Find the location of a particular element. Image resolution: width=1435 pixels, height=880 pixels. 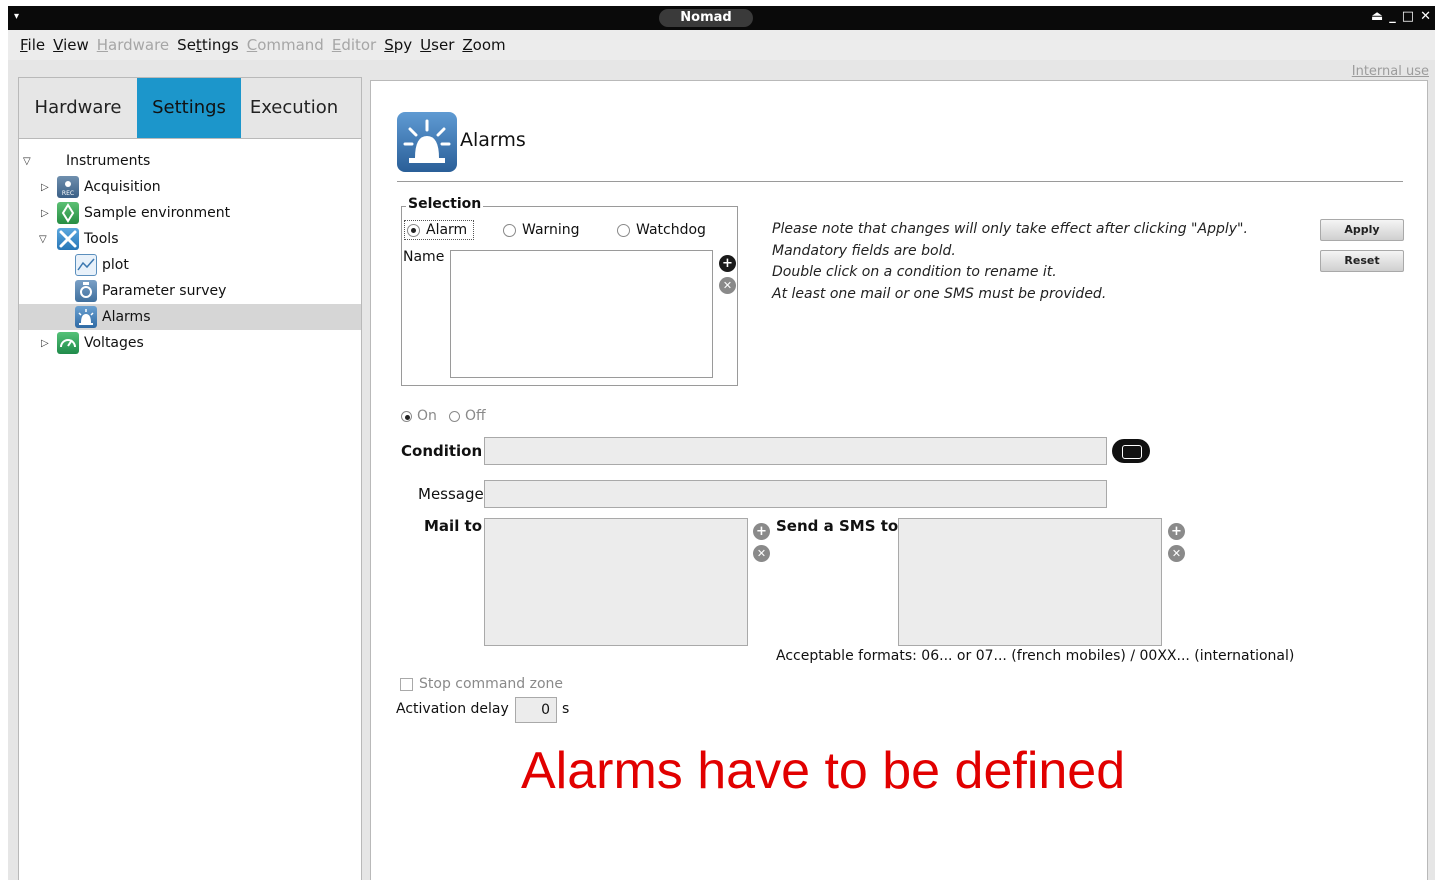

stop-command-zone-checkbox: Stop command zone is located at coordinates (481, 684).